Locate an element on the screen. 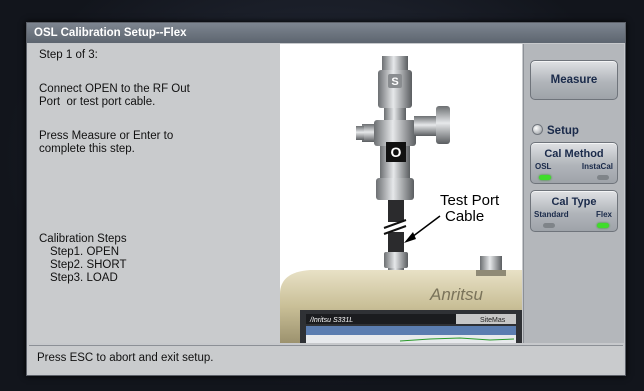 Image resolution: width=644 pixels, height=391 pixels. measure-button: Measure is located at coordinates (574, 80).